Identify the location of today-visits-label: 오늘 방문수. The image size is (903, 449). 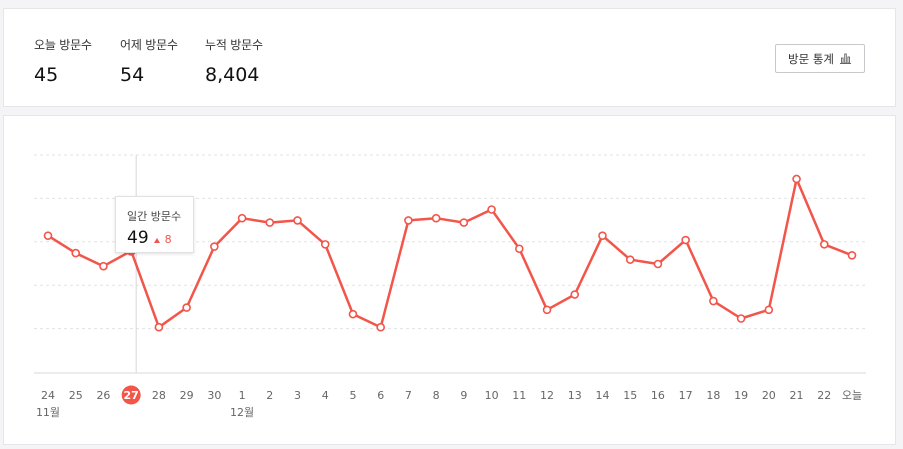
(63, 45).